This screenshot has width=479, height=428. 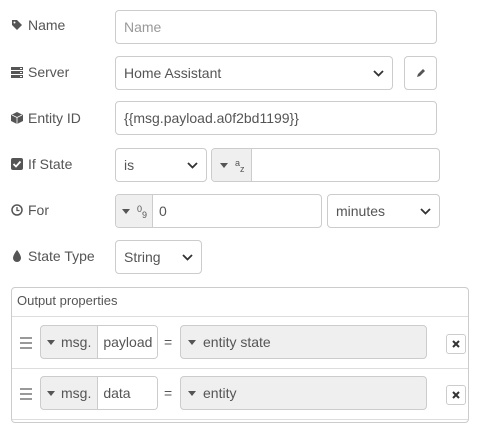 What do you see at coordinates (17, 25) in the screenshot?
I see `tag-icon` at bounding box center [17, 25].